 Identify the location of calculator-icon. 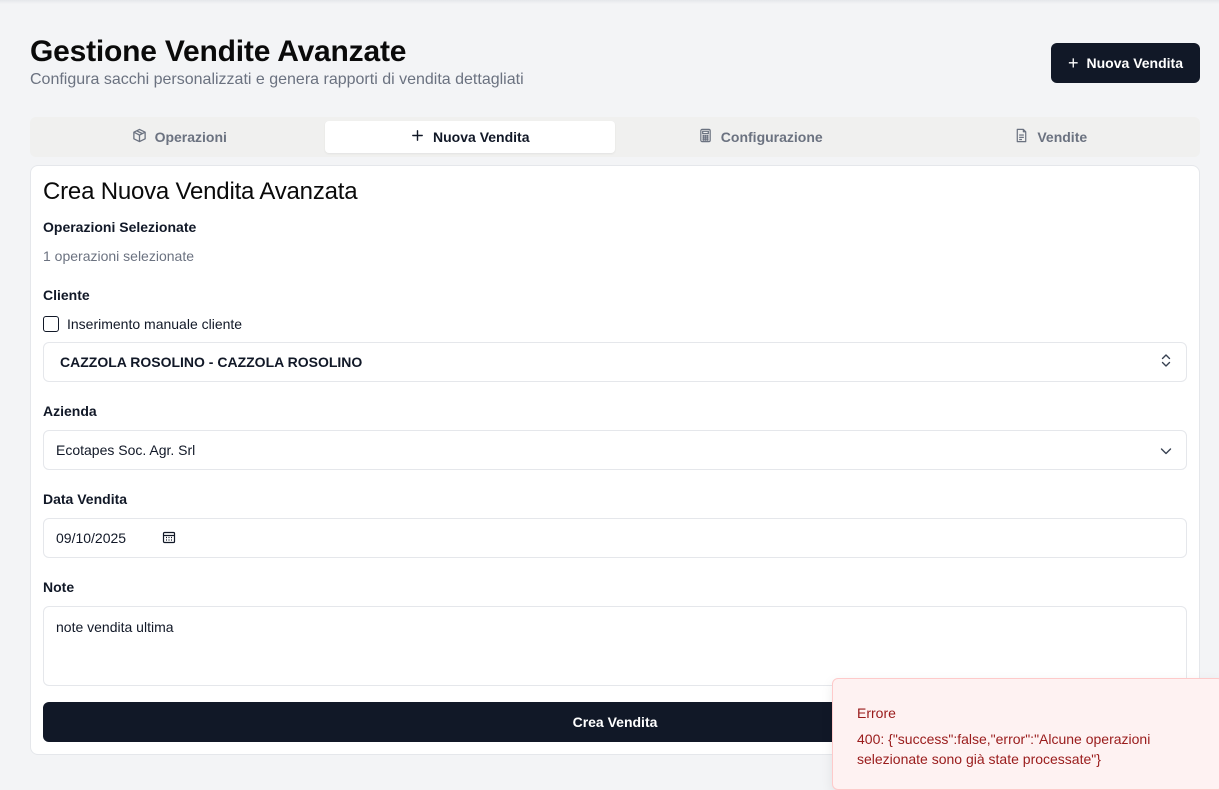
(705, 137).